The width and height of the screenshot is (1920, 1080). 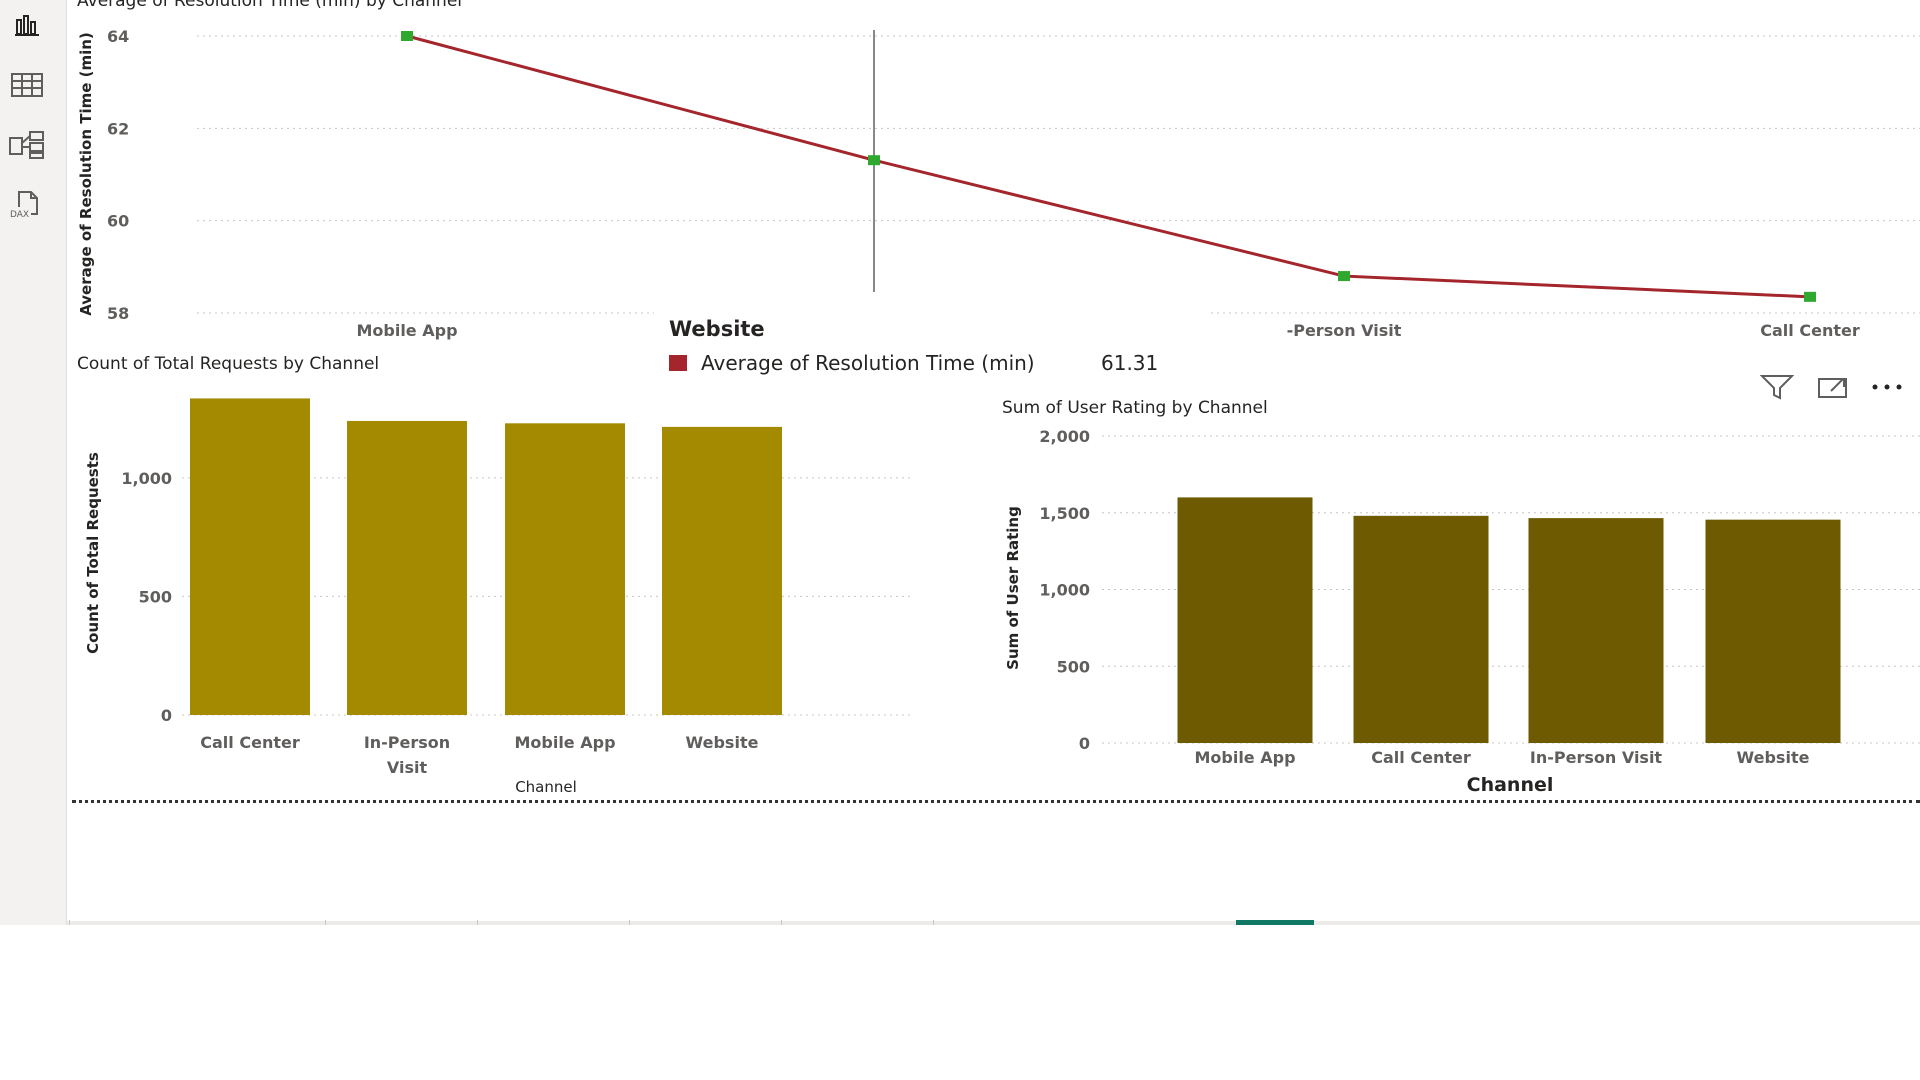 What do you see at coordinates (27, 25) in the screenshot?
I see `report-view-icon` at bounding box center [27, 25].